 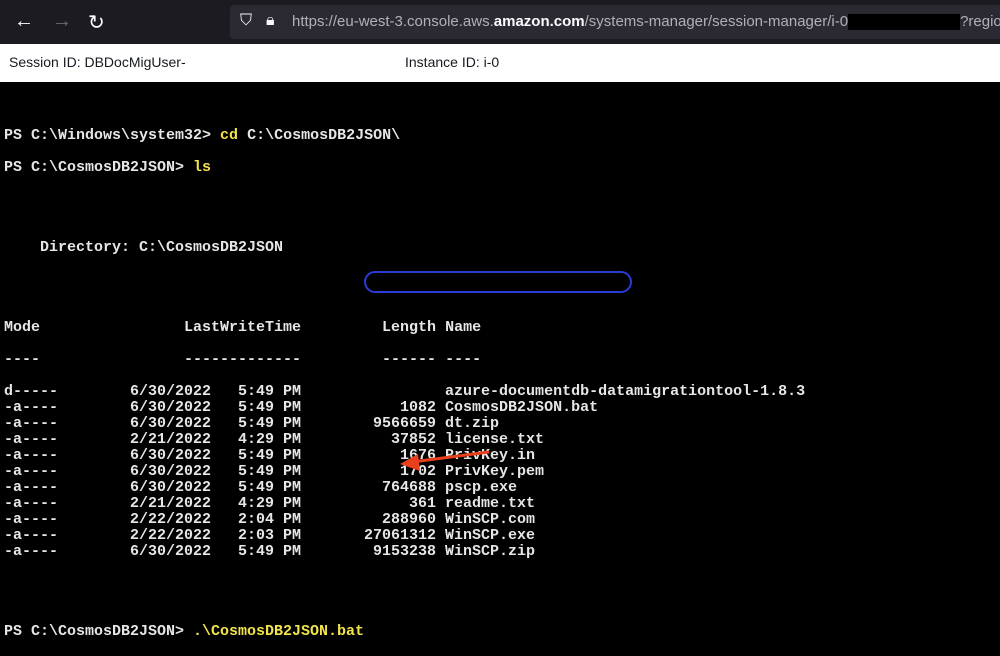 I want to click on file-length: 9153238, so click(x=405, y=551).